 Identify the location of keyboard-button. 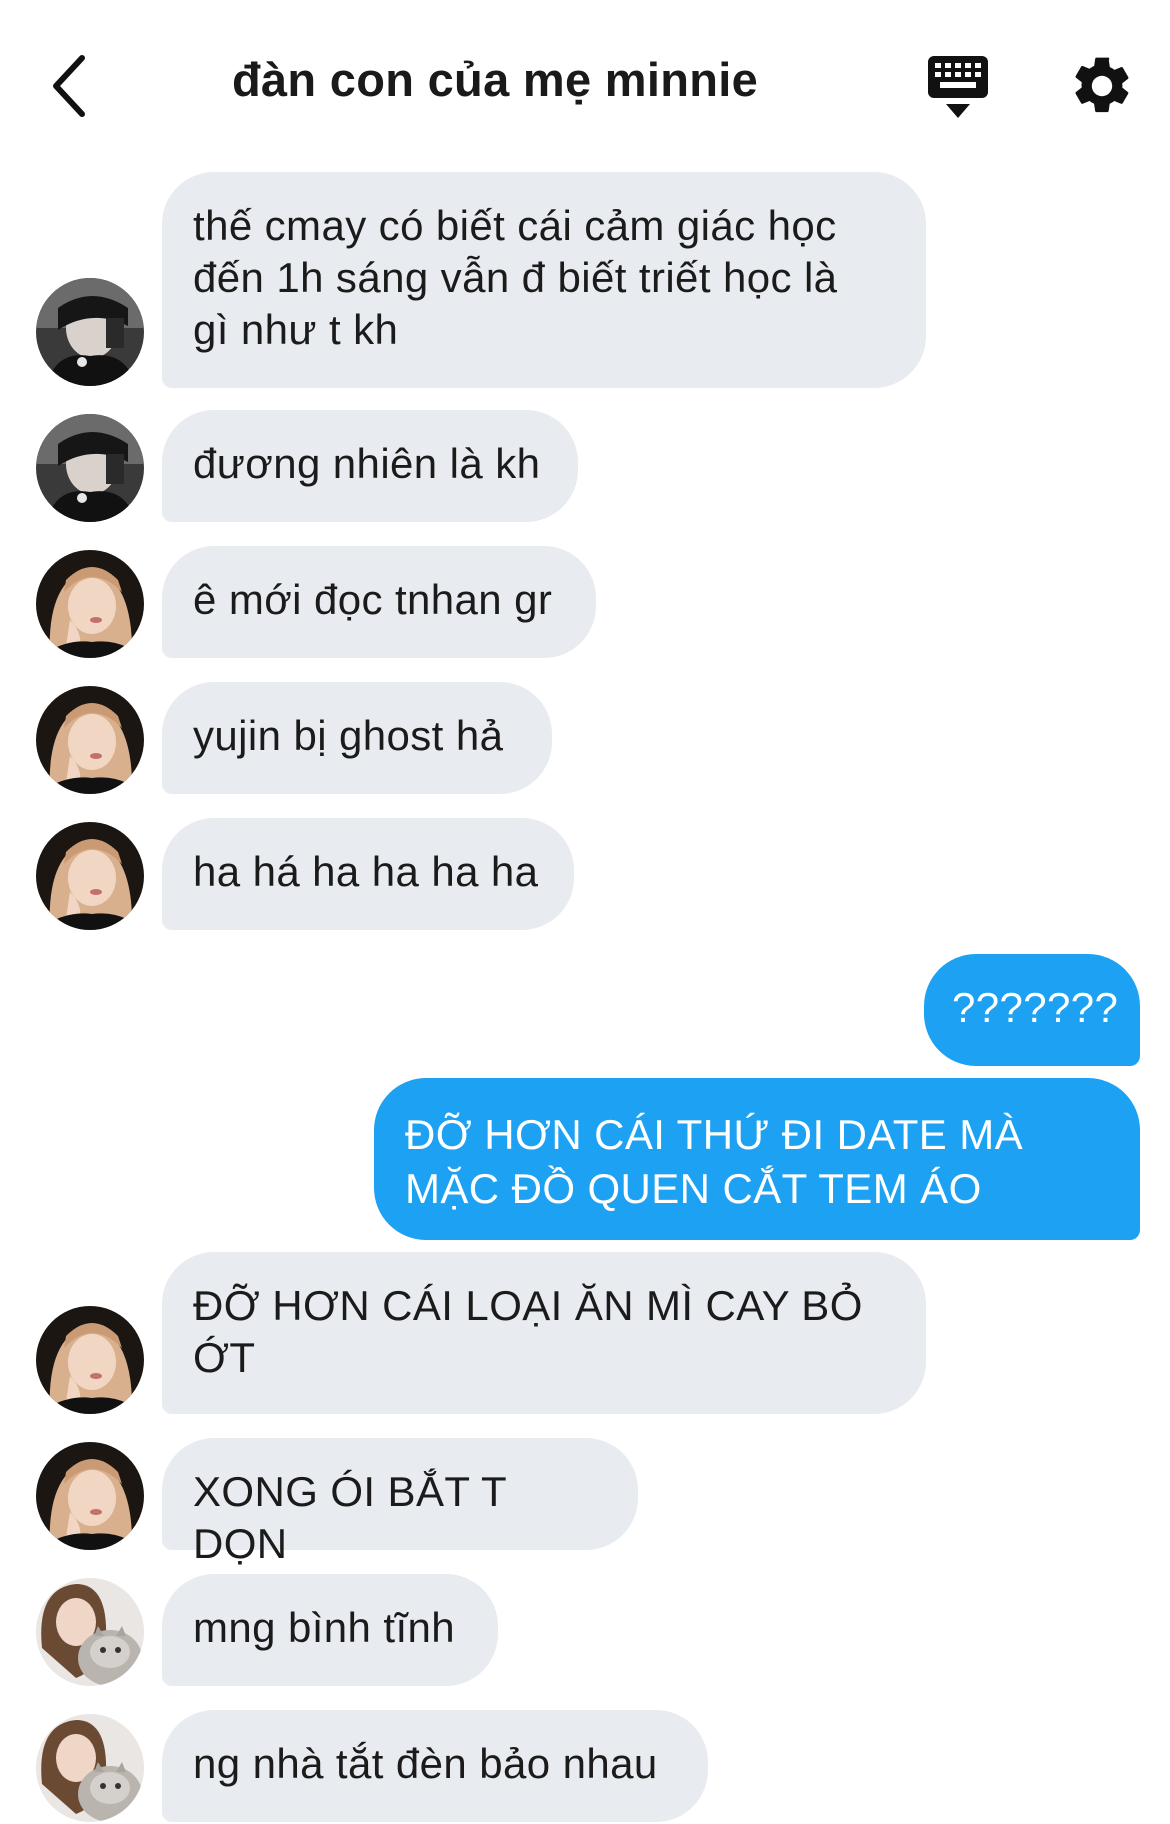
(958, 87).